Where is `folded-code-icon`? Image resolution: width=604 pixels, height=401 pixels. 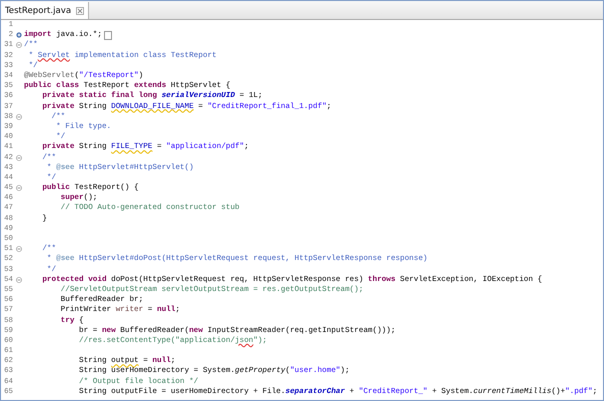
folded-code-icon is located at coordinates (108, 35).